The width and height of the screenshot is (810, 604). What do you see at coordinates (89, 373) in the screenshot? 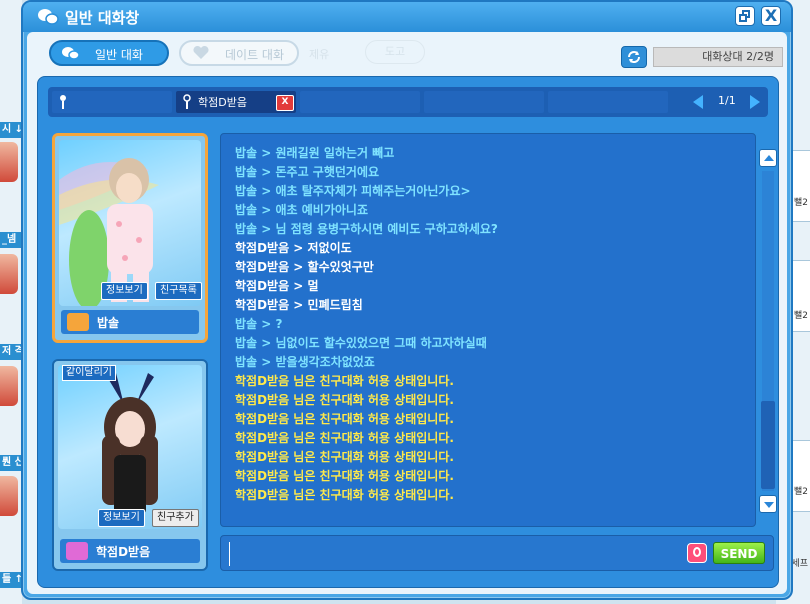
I see `status-ribbon: 같이달리기` at bounding box center [89, 373].